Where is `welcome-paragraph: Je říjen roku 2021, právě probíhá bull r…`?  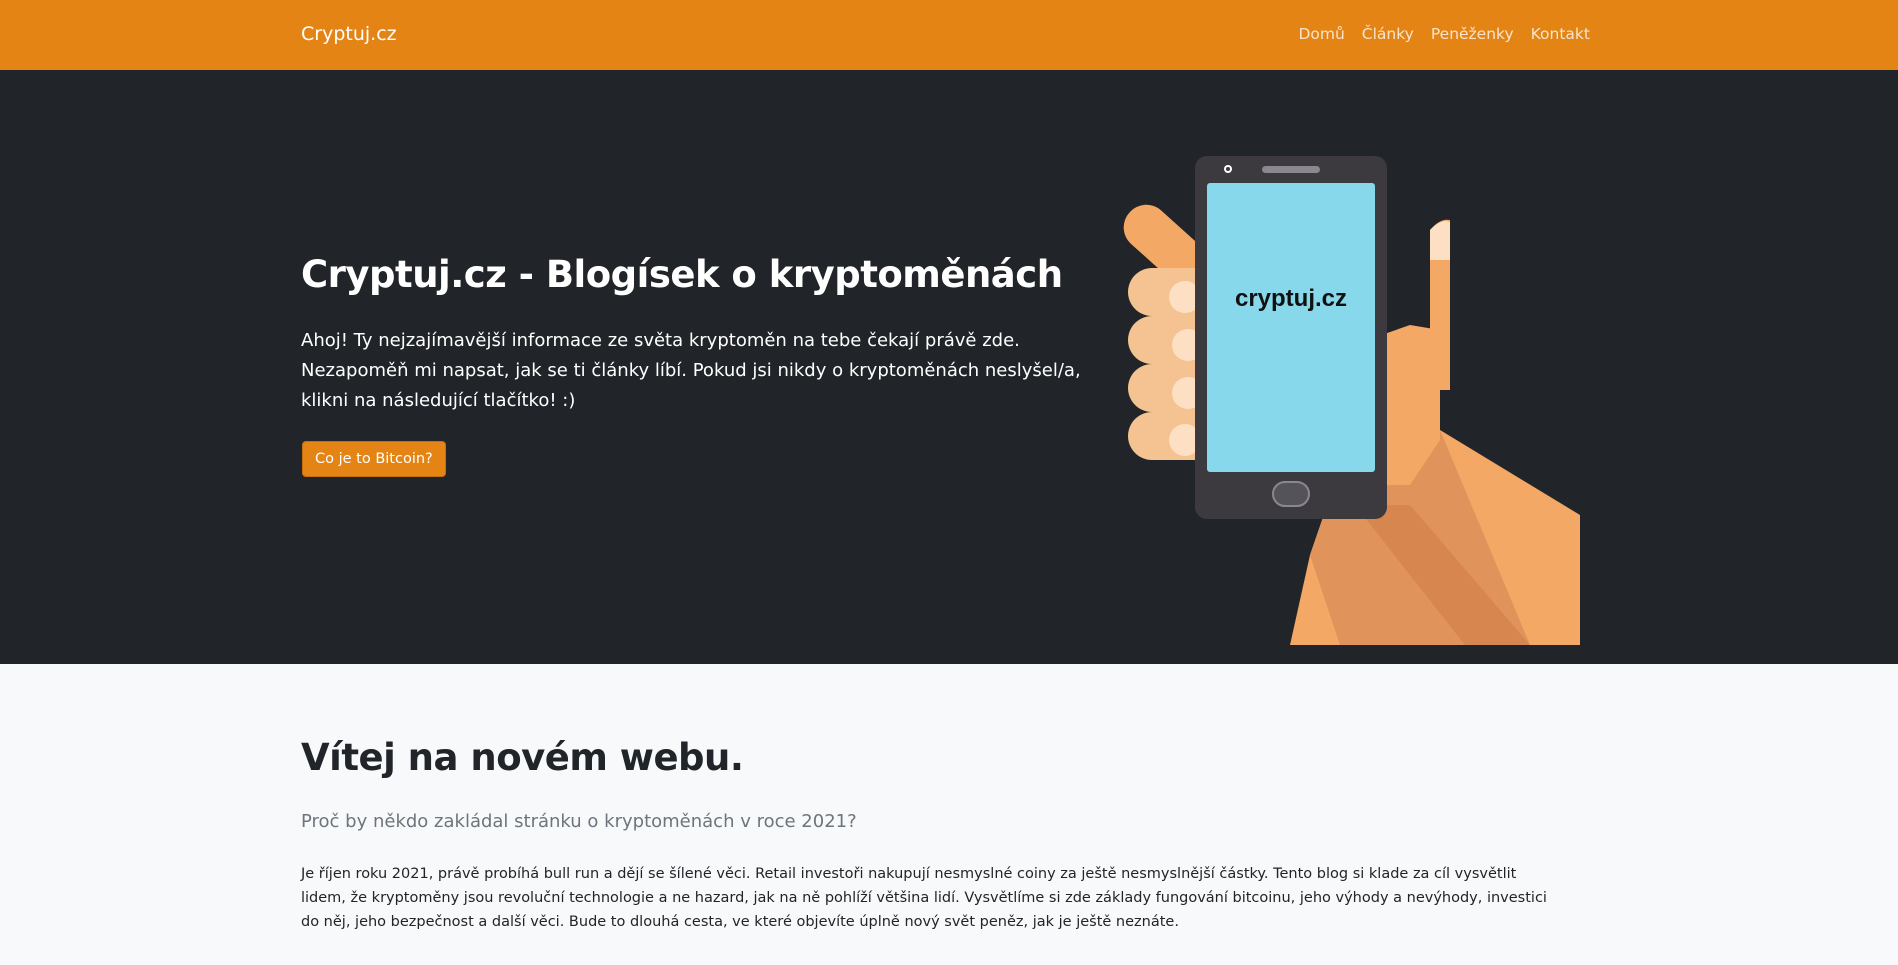
welcome-paragraph: Je říjen roku 2021, právě probíhá bull r… is located at coordinates (924, 898).